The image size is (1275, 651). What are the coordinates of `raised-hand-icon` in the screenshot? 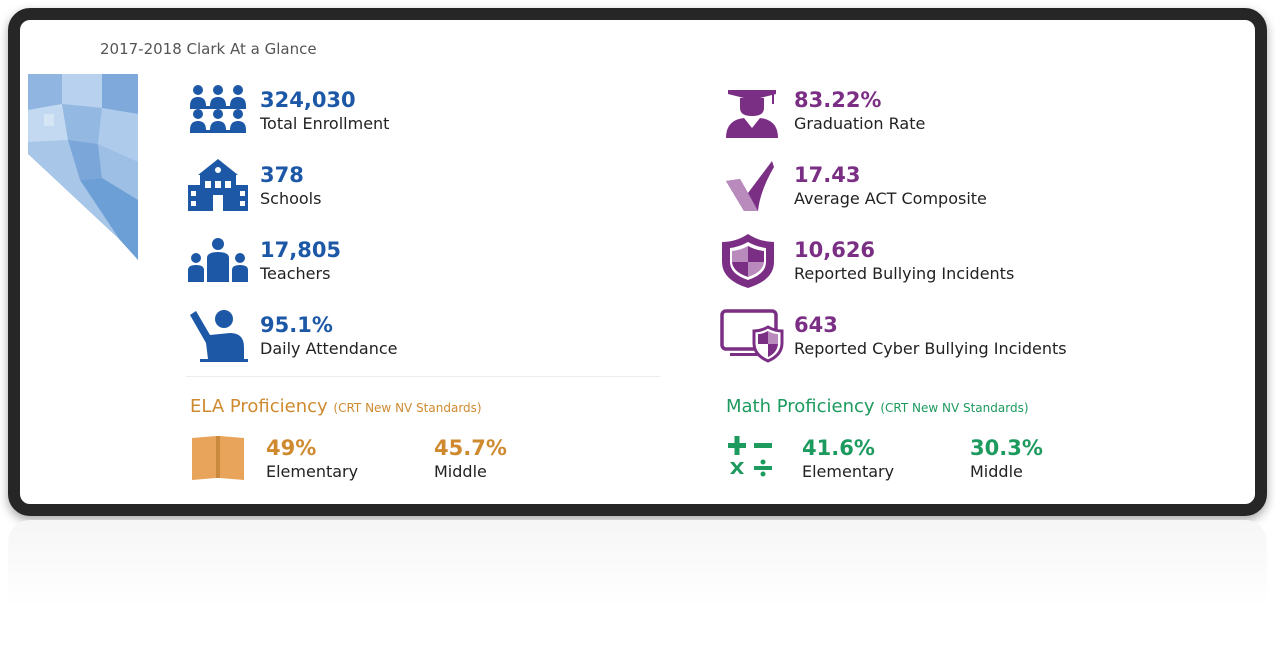 It's located at (219, 336).